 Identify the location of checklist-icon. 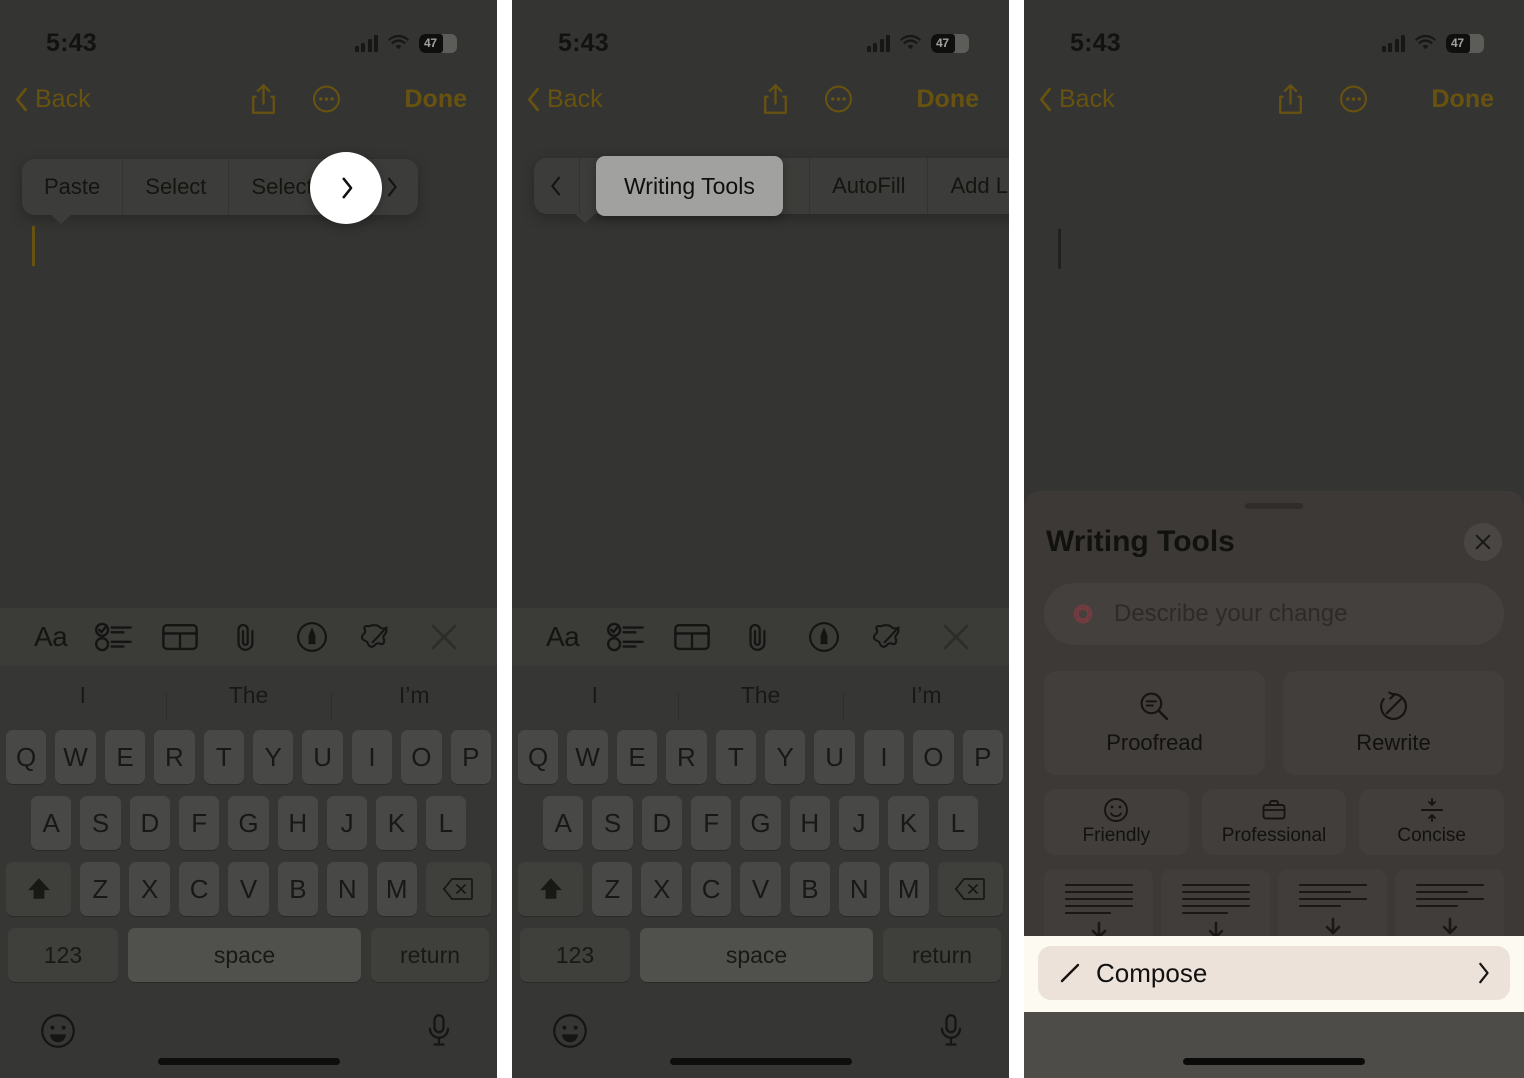
(626, 637).